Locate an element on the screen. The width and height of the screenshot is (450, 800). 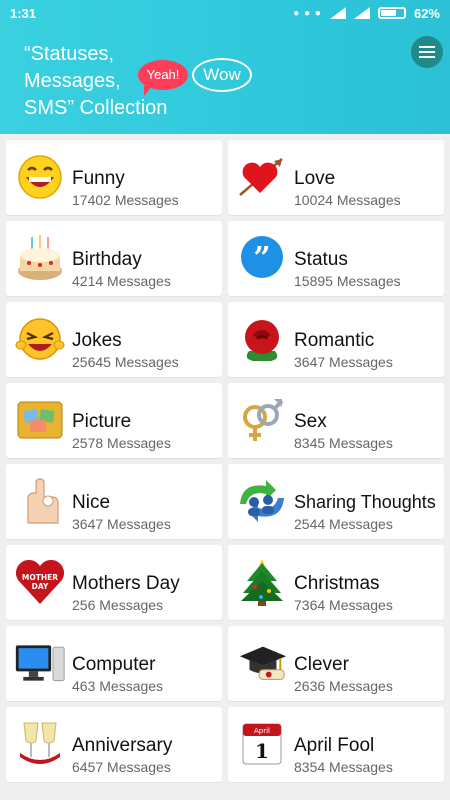
graduation-cap-icon is located at coordinates (262, 663).